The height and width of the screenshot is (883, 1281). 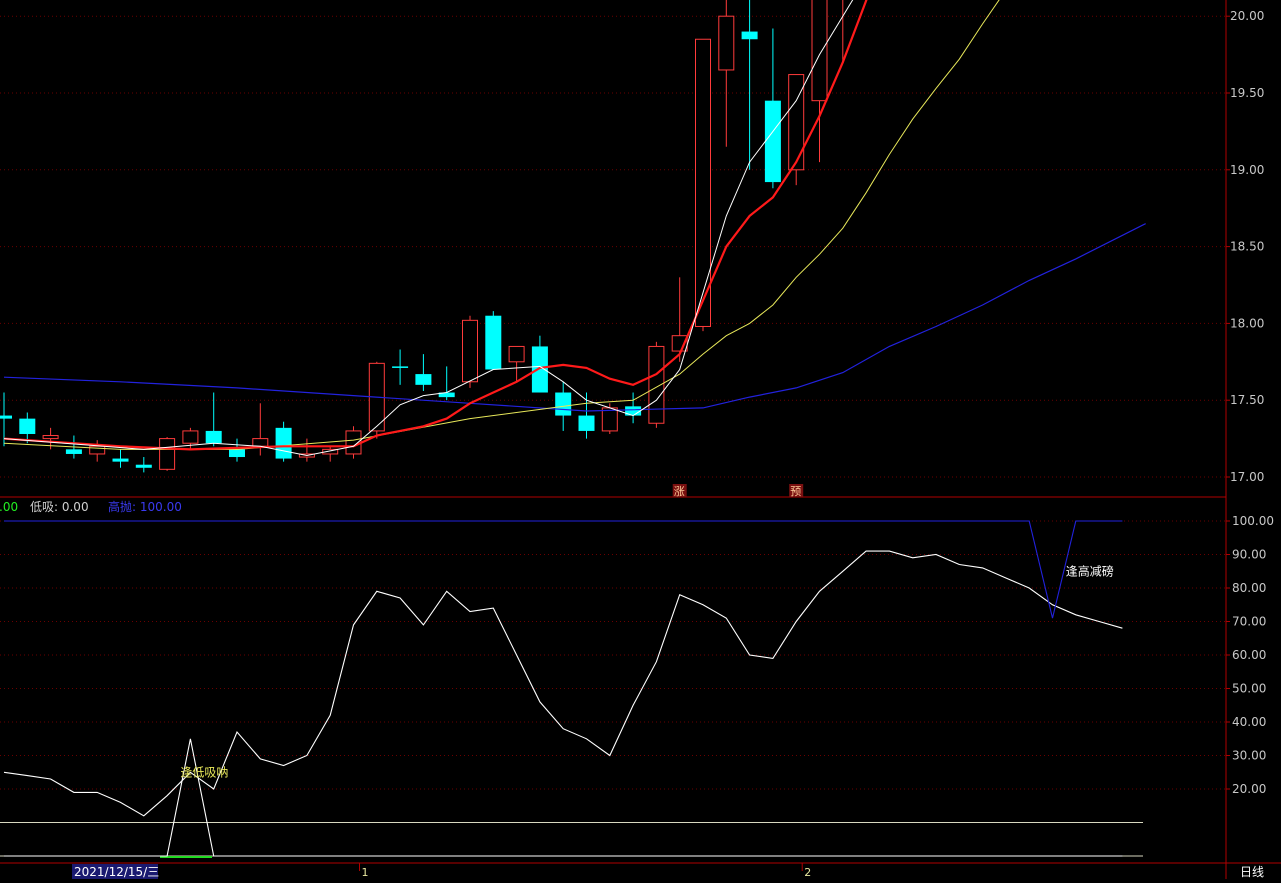 I want to click on indicator-tick-label: 30.00, so click(x=1249, y=756).